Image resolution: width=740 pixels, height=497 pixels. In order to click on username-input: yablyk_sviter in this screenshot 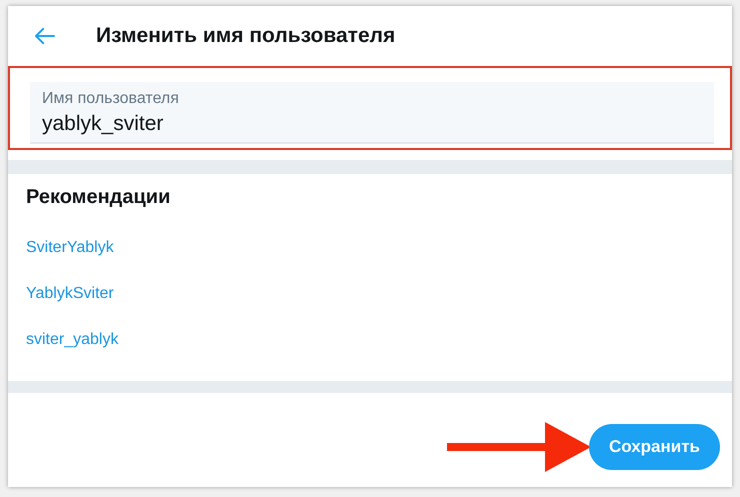, I will do `click(372, 122)`.